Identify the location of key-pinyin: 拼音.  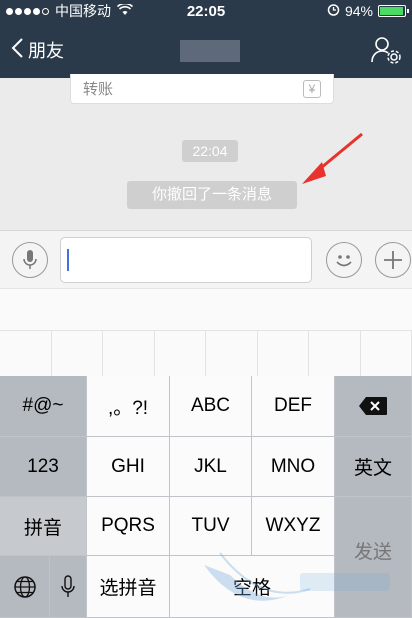
(43, 526).